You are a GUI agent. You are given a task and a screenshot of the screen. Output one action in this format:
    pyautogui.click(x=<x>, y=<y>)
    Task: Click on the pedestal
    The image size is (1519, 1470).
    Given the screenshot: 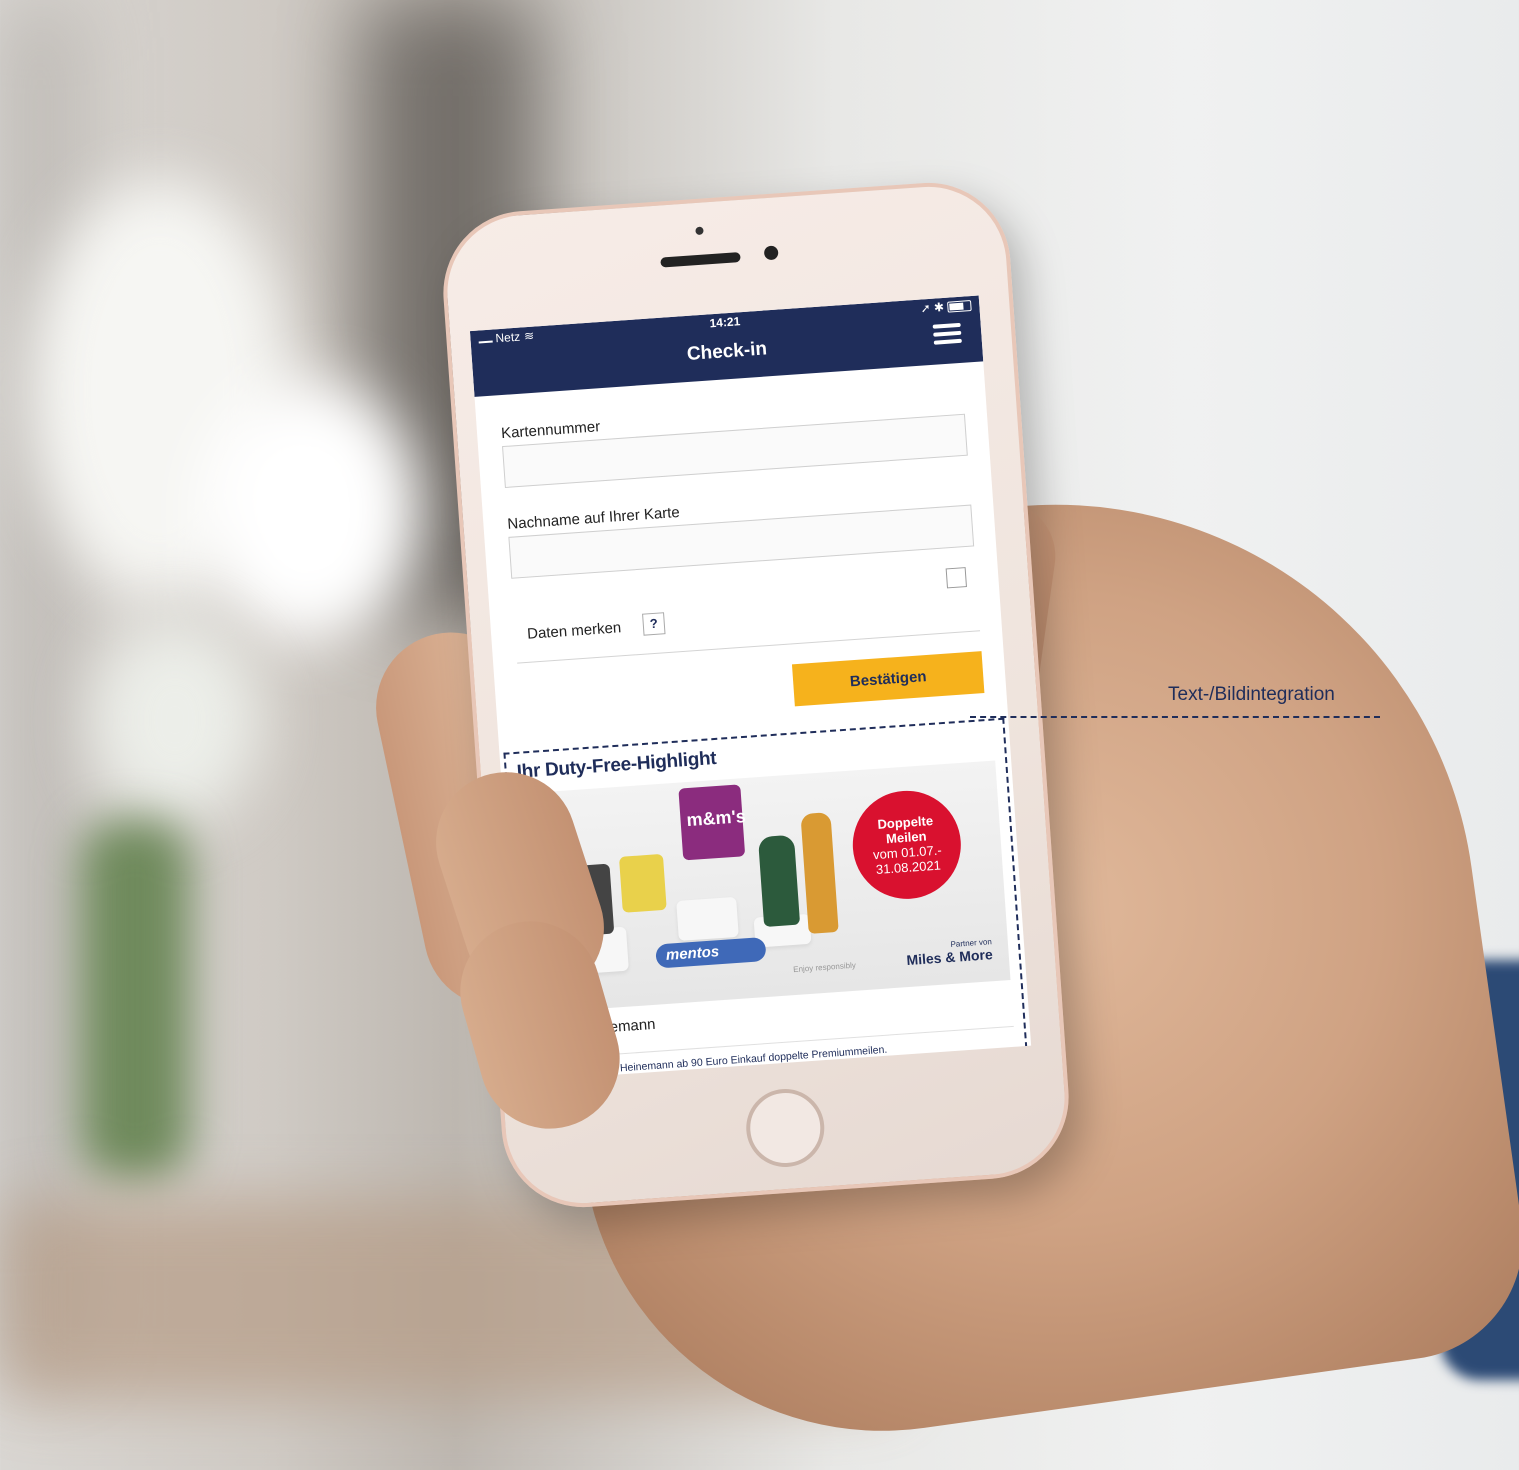 What is the action you would take?
    pyautogui.click(x=707, y=918)
    